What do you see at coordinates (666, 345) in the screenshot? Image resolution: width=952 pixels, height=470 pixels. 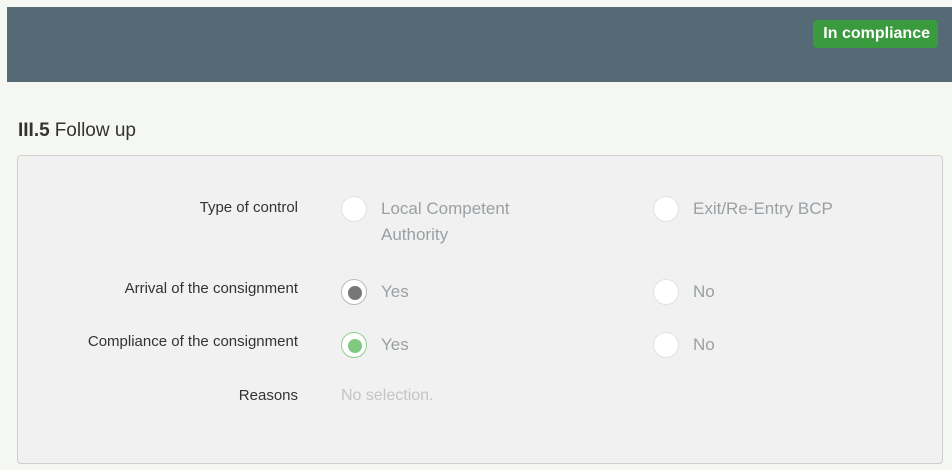 I see `radio-compliance-no` at bounding box center [666, 345].